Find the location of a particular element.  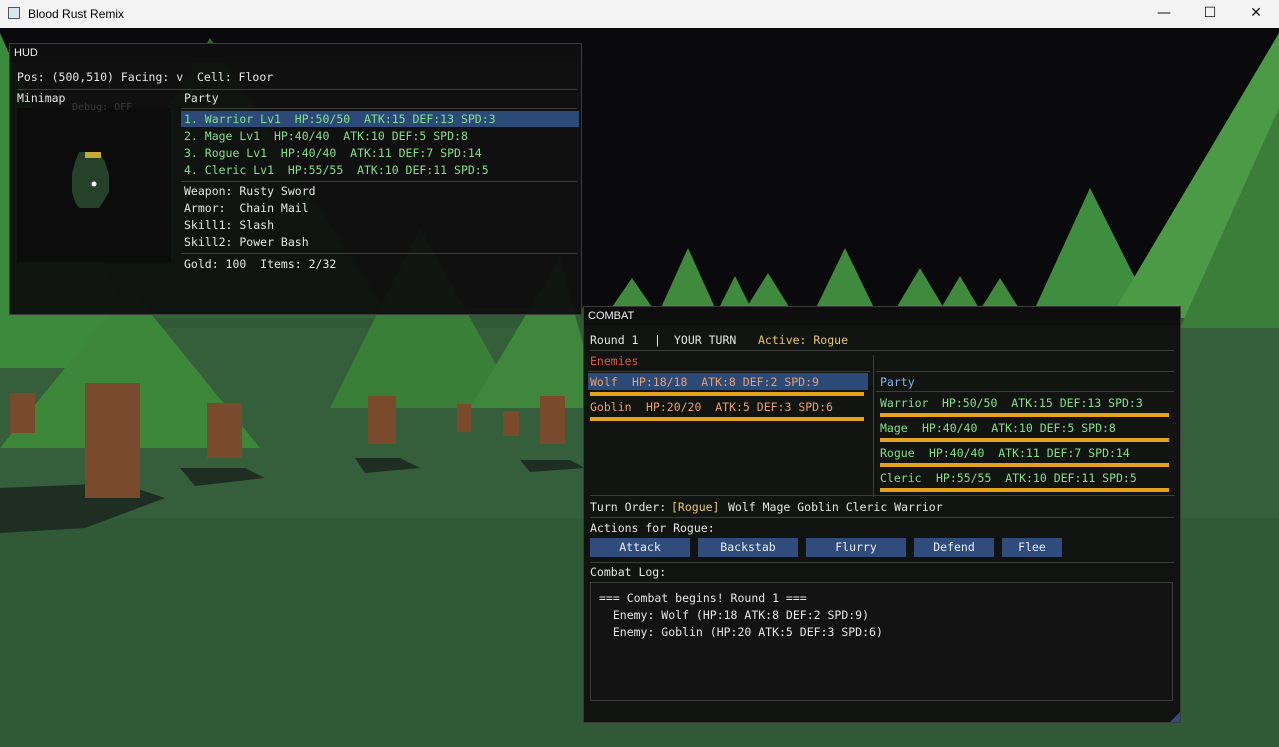

actions-label: Actions for Rogue: is located at coordinates (652, 528).